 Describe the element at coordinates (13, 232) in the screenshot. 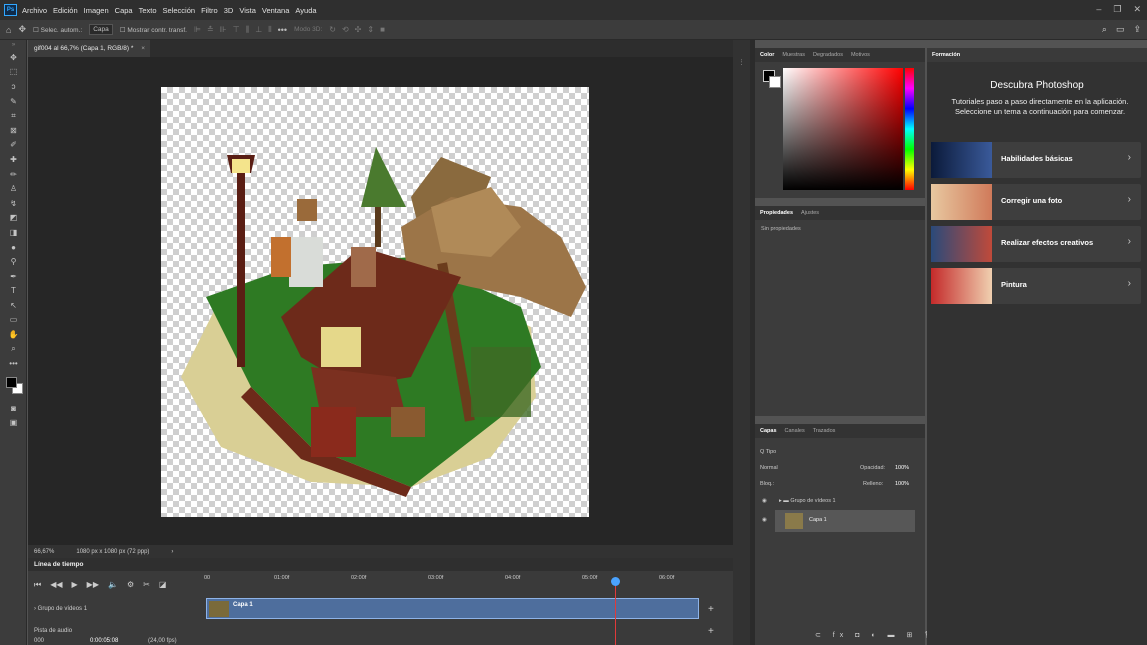

I see `gradient-tool-icon: ◨` at that location.